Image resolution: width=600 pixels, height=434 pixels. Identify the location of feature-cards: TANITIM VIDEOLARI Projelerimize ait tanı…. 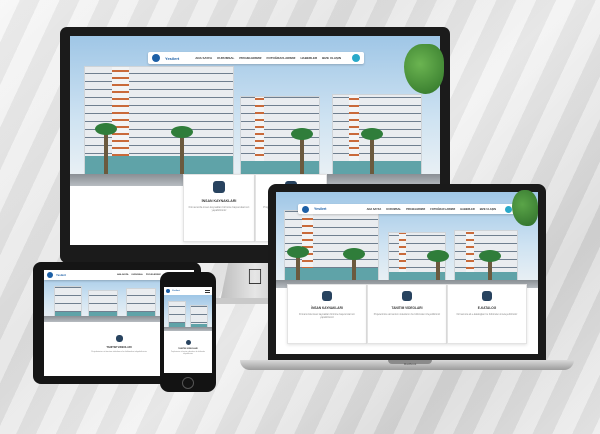
(188, 353).